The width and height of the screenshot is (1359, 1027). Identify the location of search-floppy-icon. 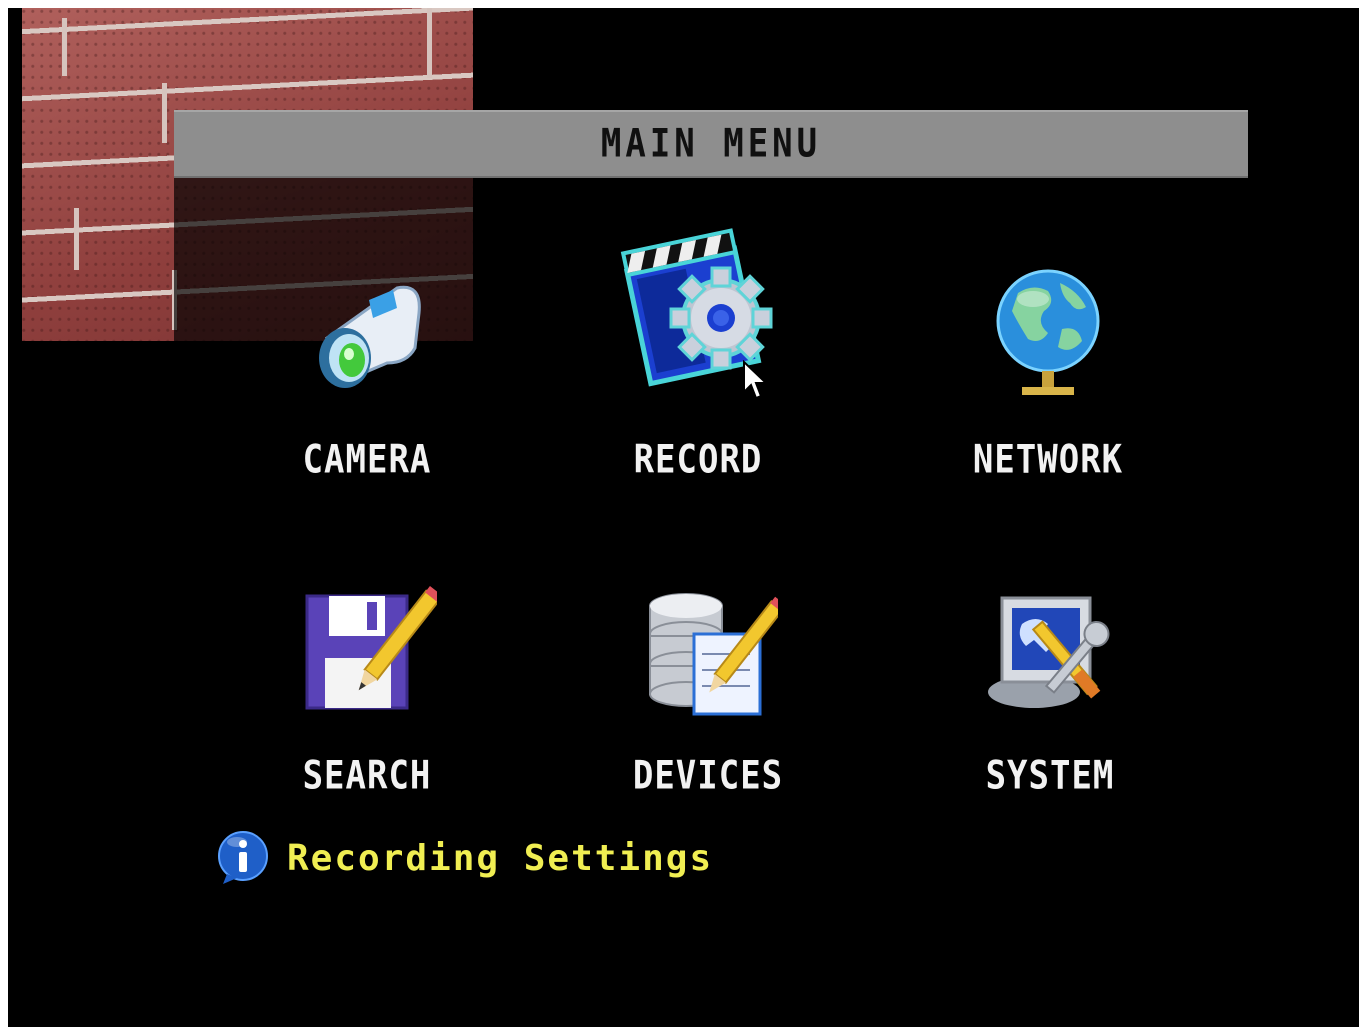
(371, 648).